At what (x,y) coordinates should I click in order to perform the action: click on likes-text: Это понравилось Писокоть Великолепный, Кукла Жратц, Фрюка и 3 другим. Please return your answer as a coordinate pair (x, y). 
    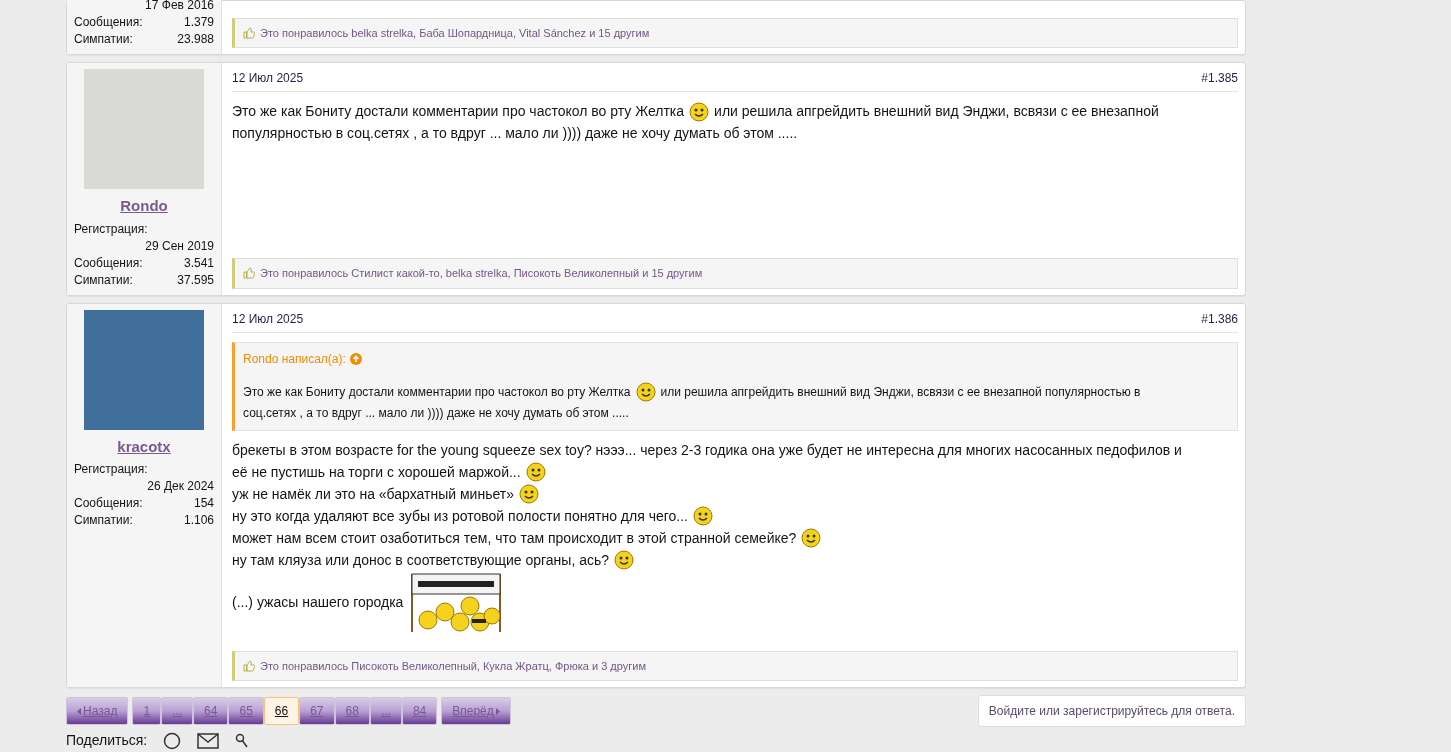
    Looking at the image, I should click on (453, 666).